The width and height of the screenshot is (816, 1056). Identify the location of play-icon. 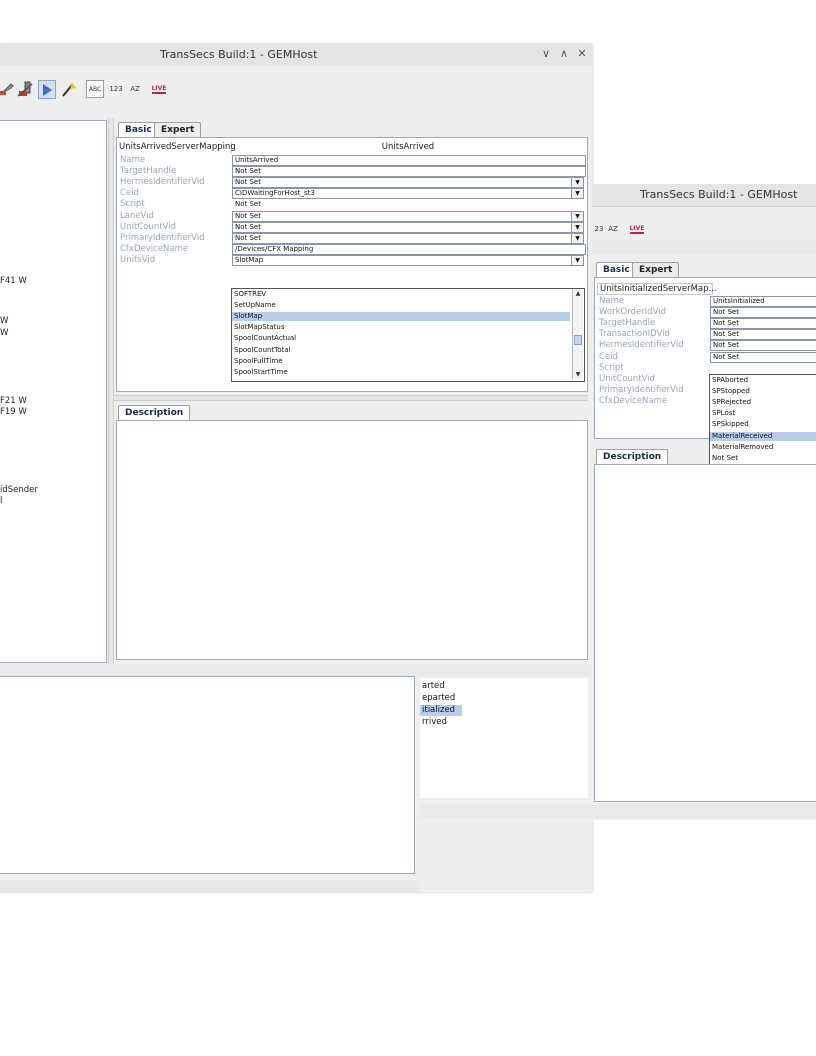
(47, 89).